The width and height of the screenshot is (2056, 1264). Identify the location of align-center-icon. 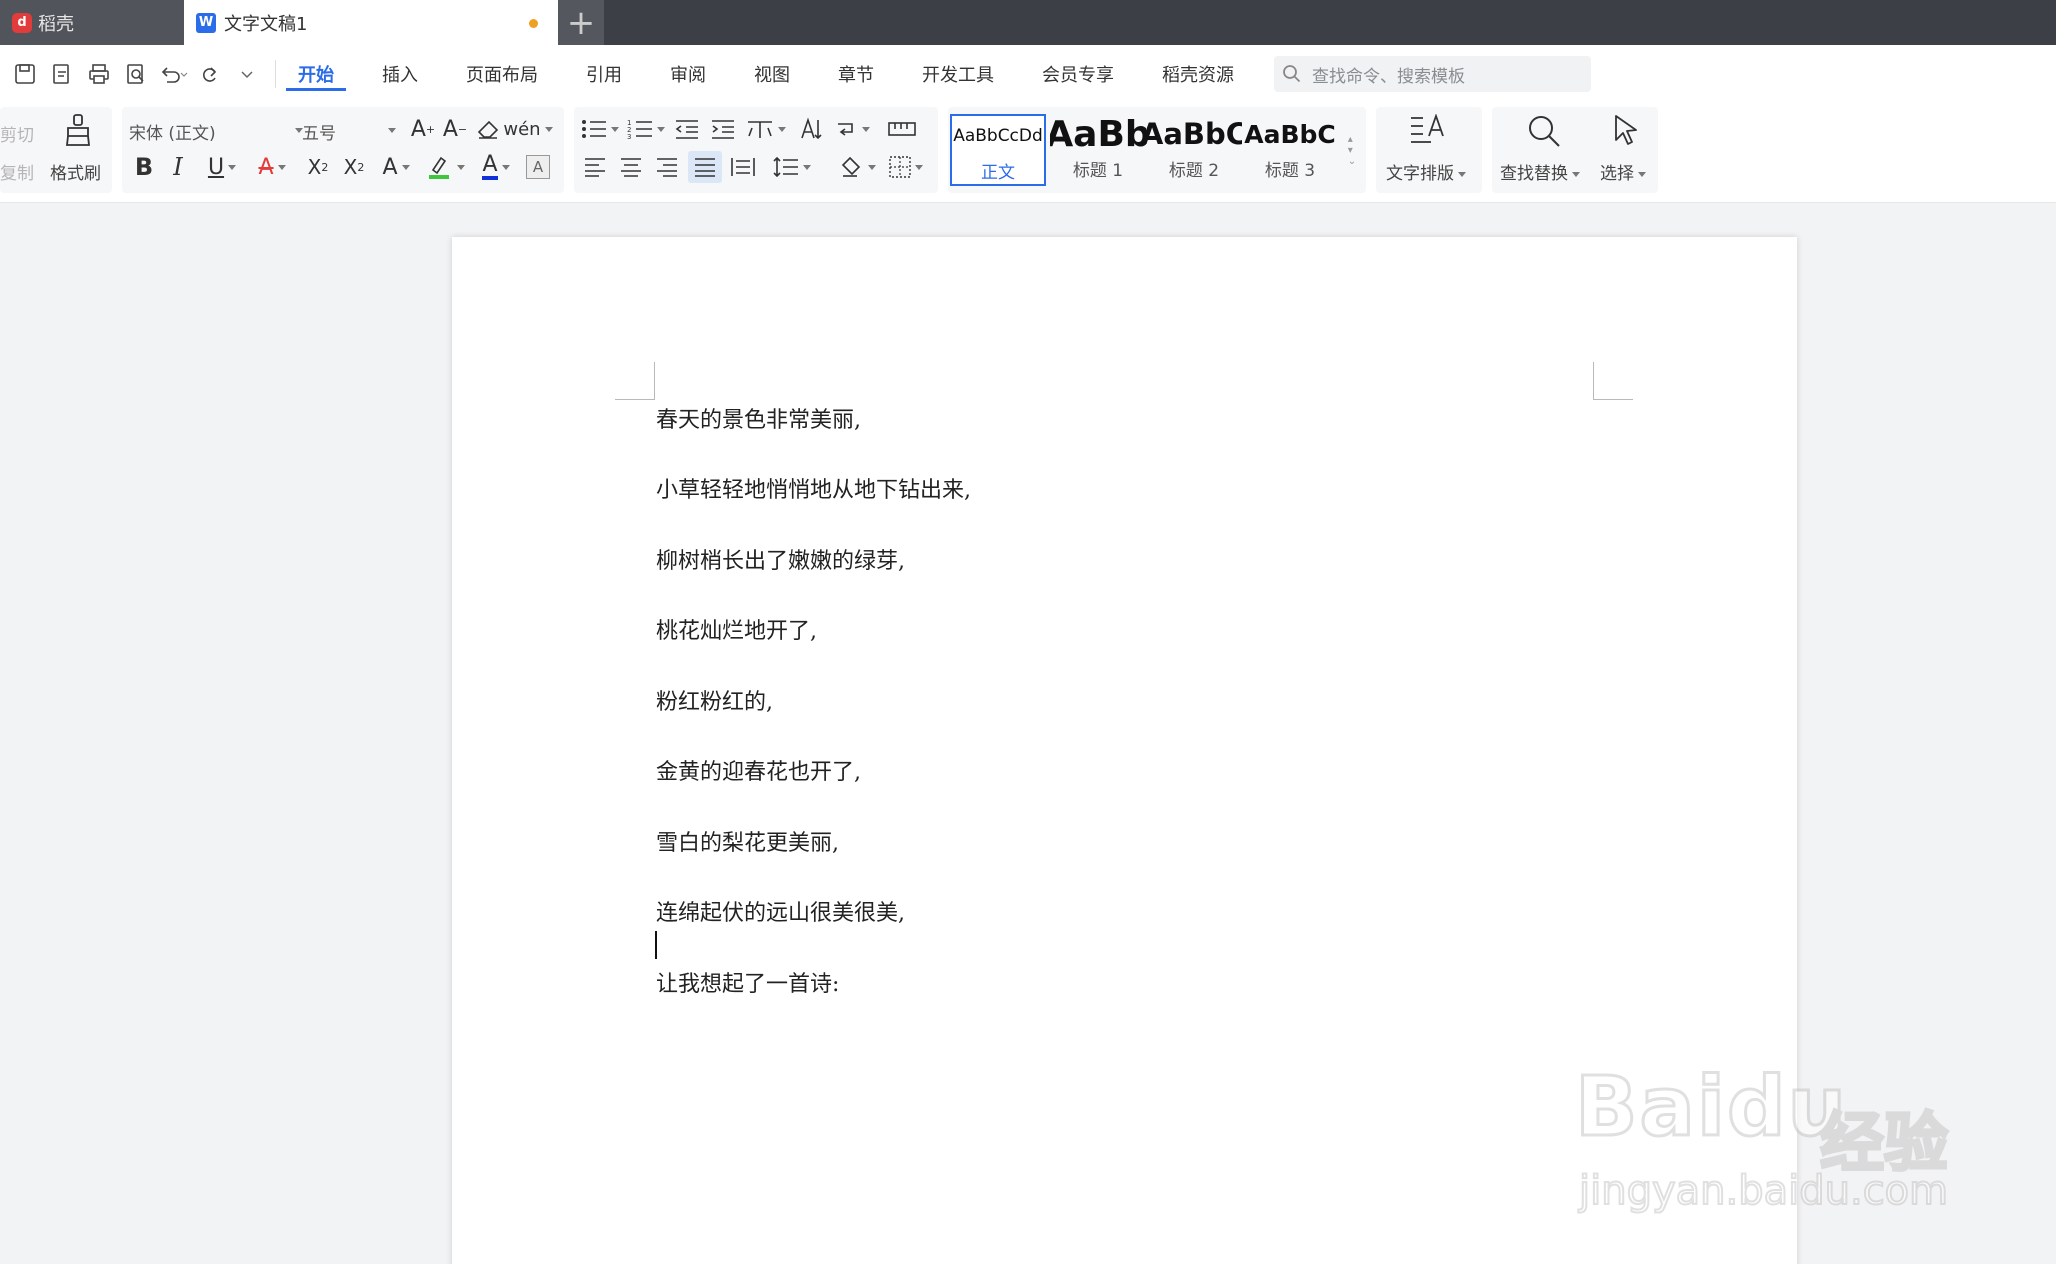
(631, 167).